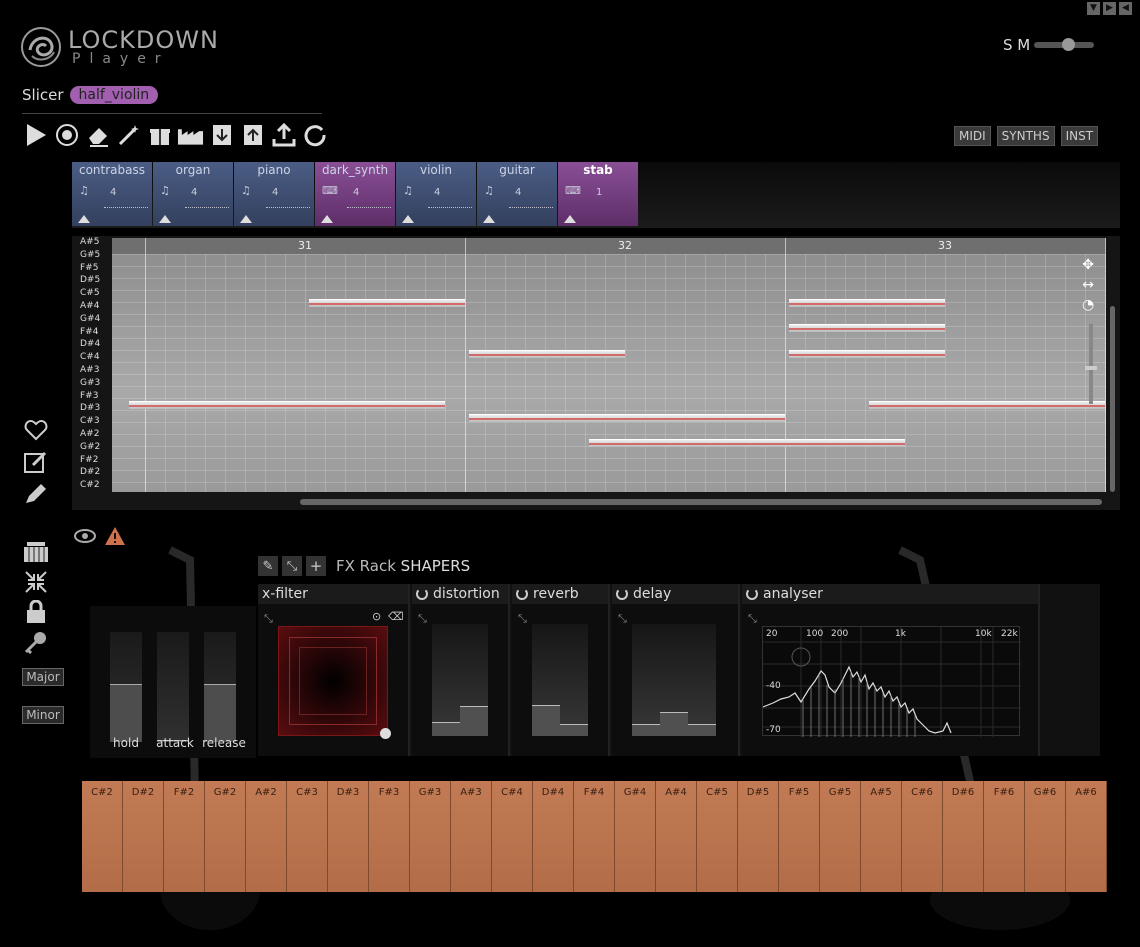 This screenshot has height=947, width=1140. I want to click on instrument-slot-violin: violin ♫ 4, so click(436, 194).